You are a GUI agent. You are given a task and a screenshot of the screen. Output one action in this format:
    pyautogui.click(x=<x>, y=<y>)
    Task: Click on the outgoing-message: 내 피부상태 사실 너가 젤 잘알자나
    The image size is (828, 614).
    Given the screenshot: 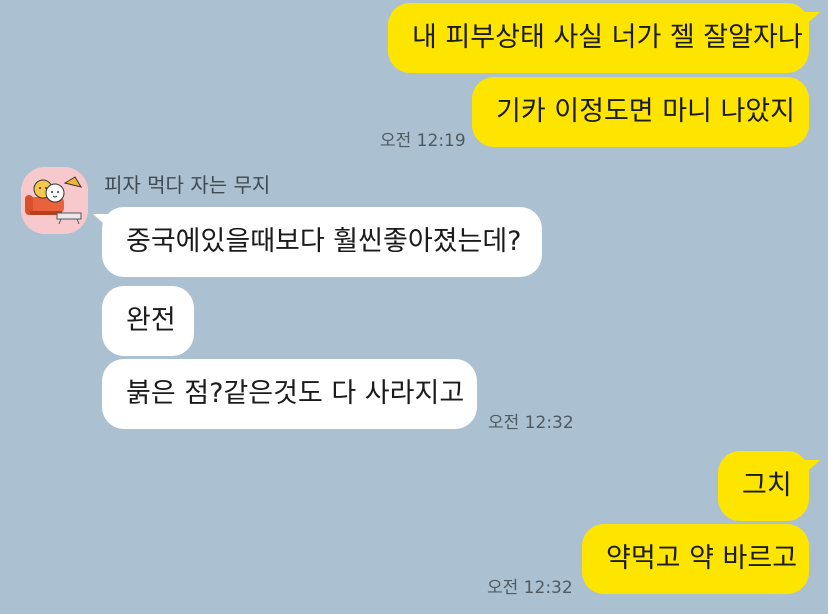 What is the action you would take?
    pyautogui.click(x=598, y=38)
    